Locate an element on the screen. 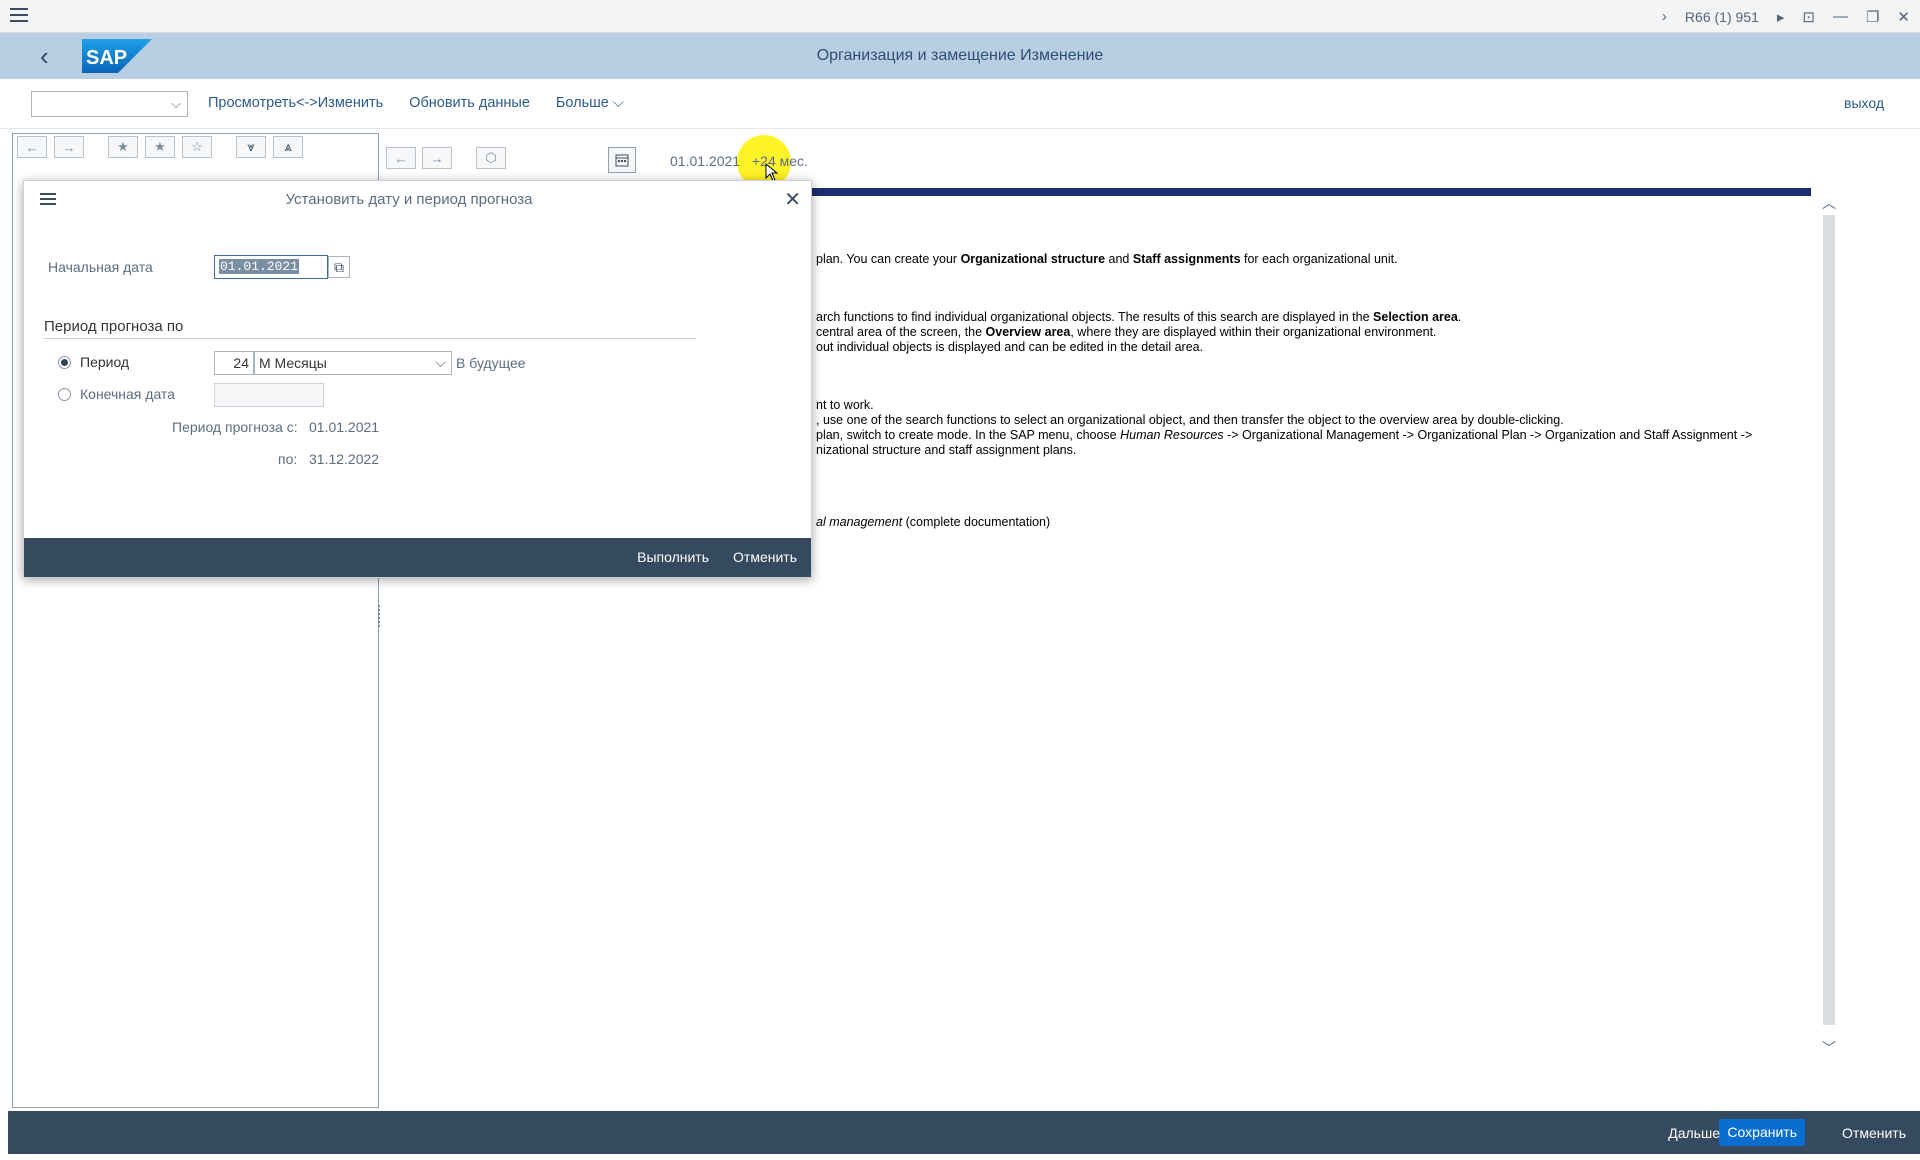 The width and height of the screenshot is (1920, 1160). cancel-button: Отменить is located at coordinates (1874, 1133).